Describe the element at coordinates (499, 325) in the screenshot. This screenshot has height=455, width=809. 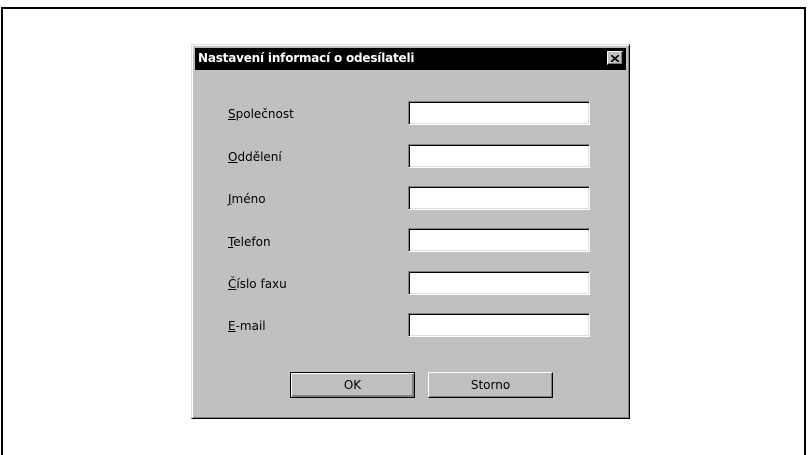
I see `email-input` at that location.